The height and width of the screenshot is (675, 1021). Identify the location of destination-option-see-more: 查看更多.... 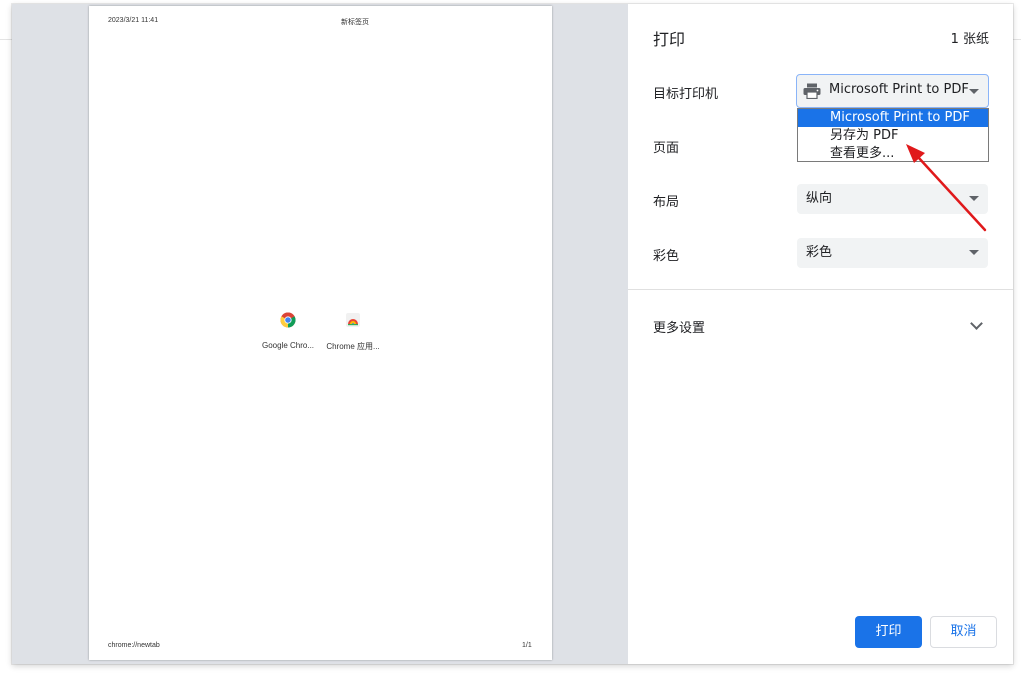
(893, 154).